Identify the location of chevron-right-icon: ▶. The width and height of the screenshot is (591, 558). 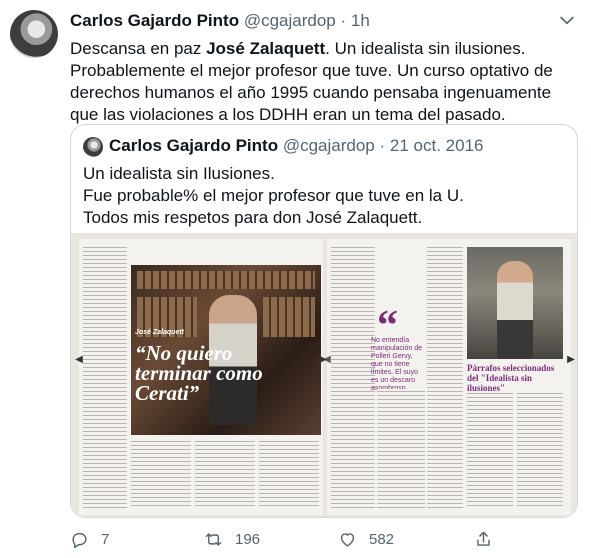
(571, 360).